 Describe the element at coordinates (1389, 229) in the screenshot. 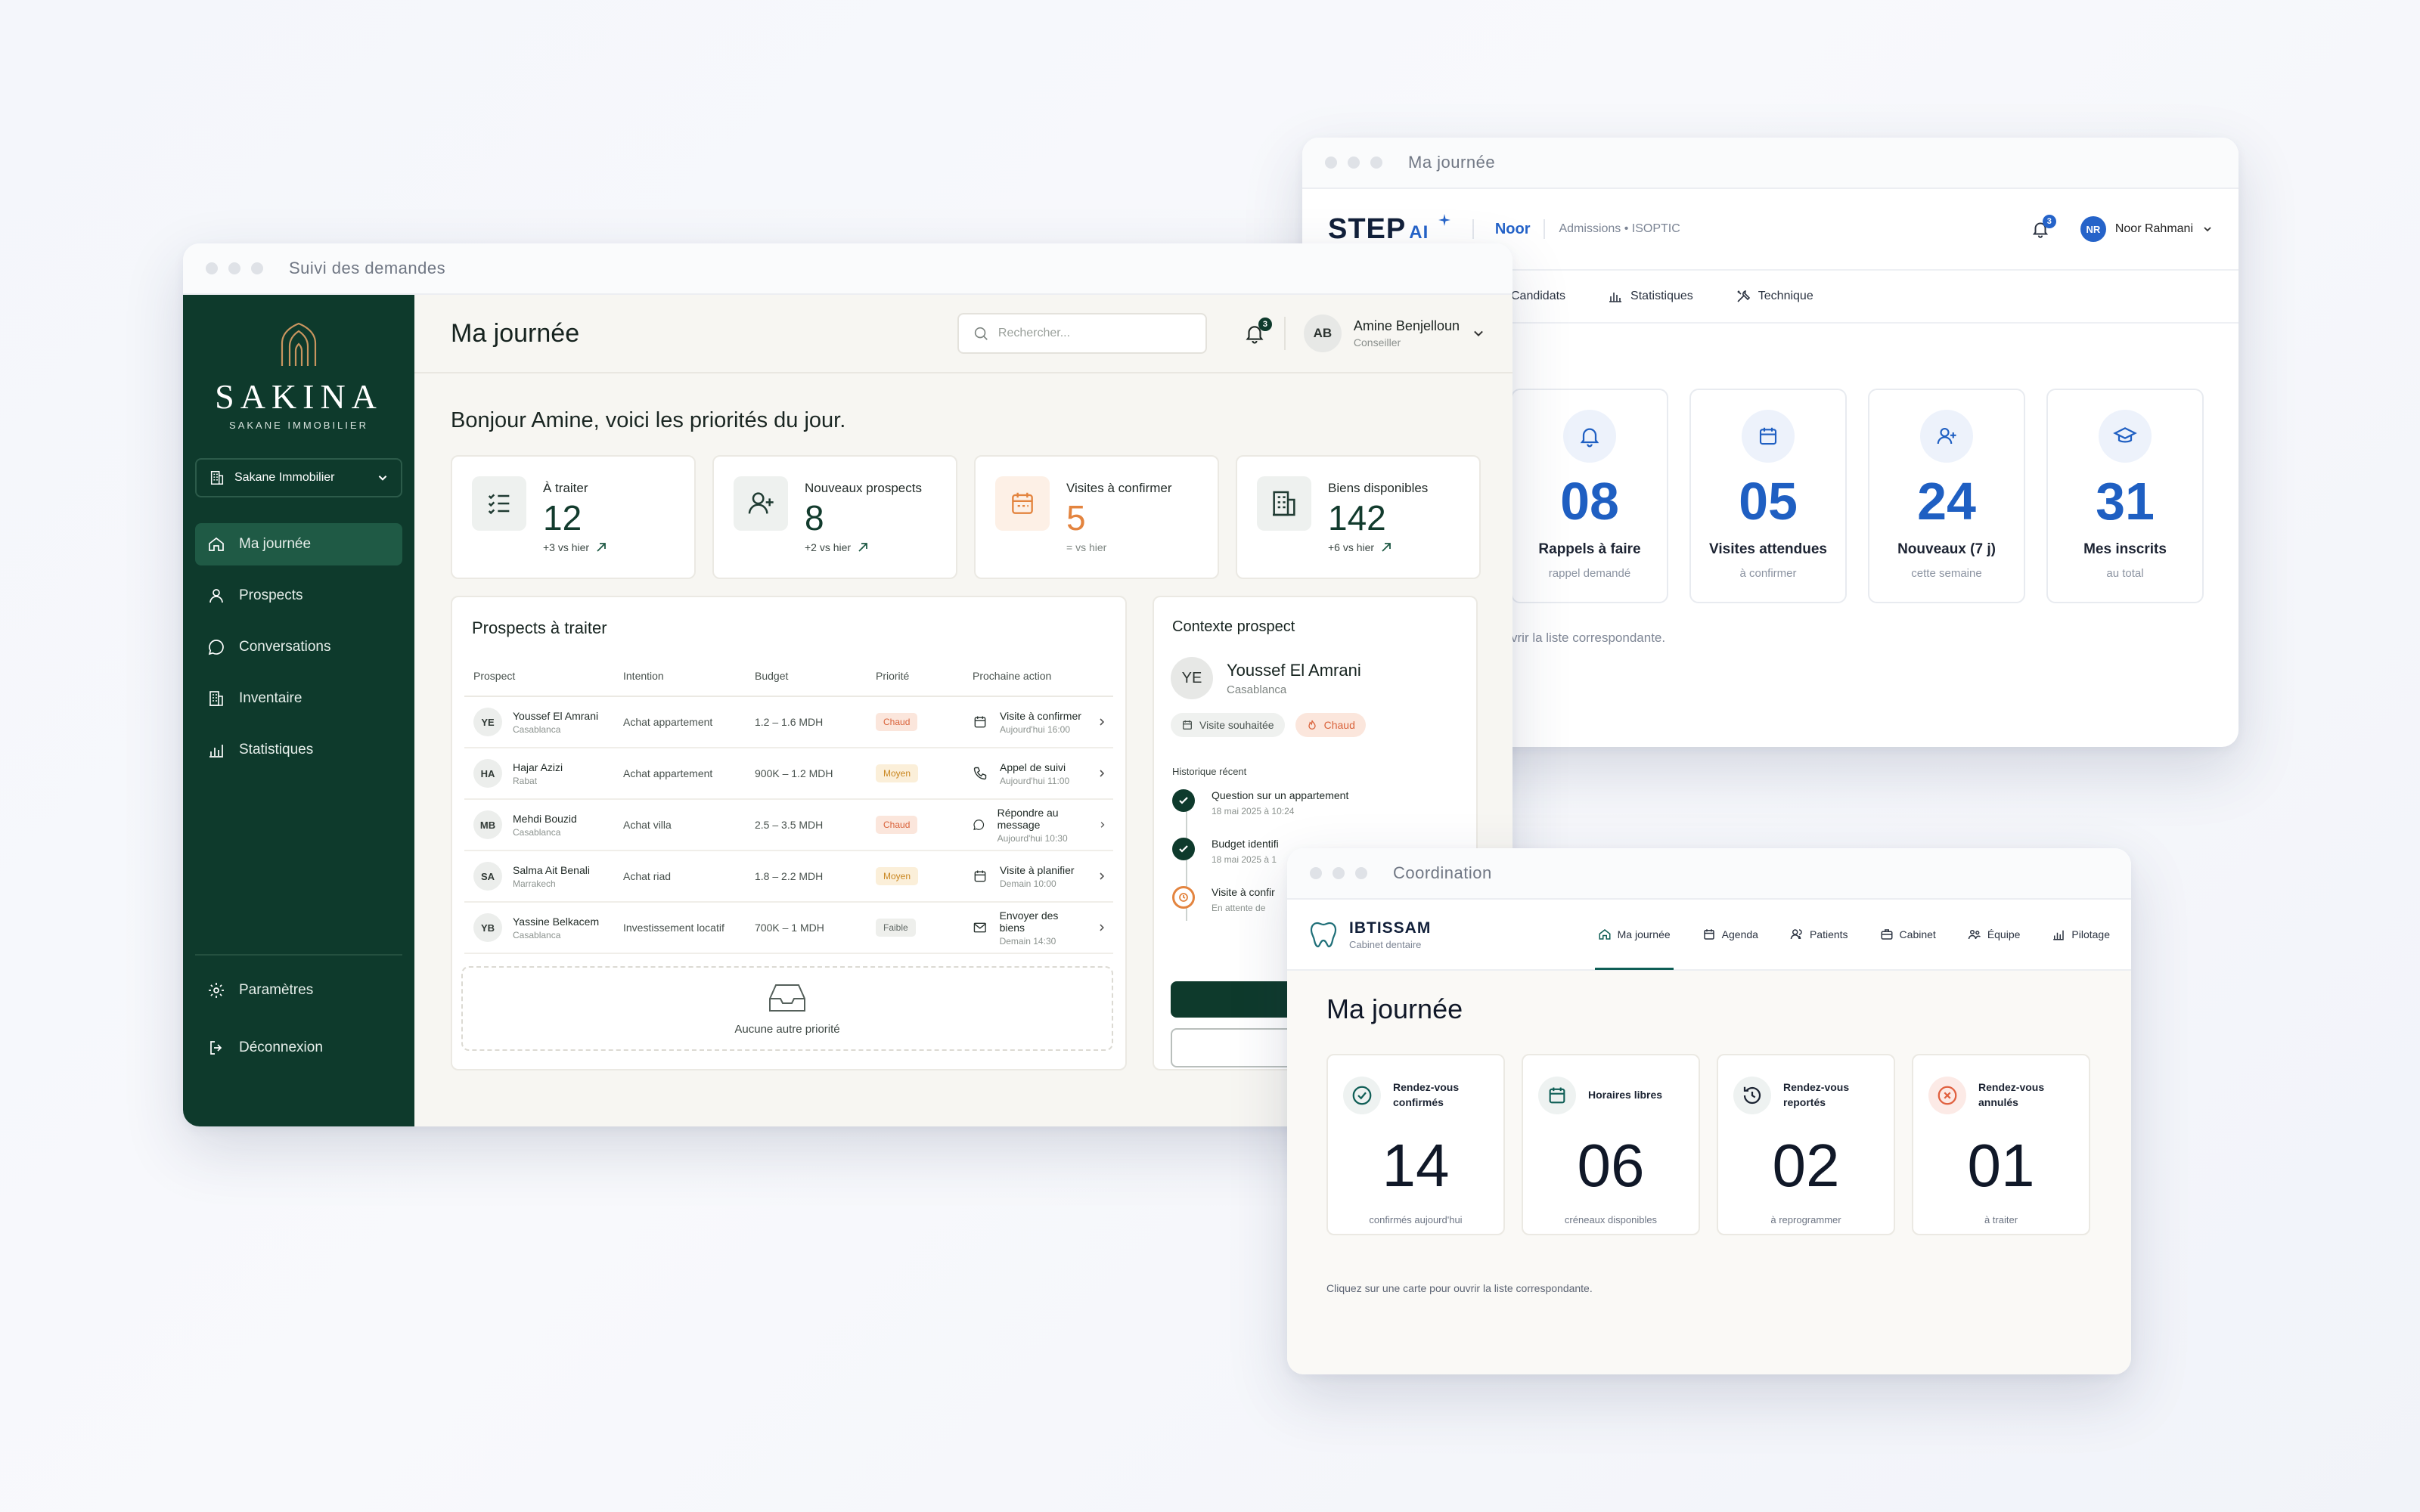

I see `step-logo: STEP AI` at that location.